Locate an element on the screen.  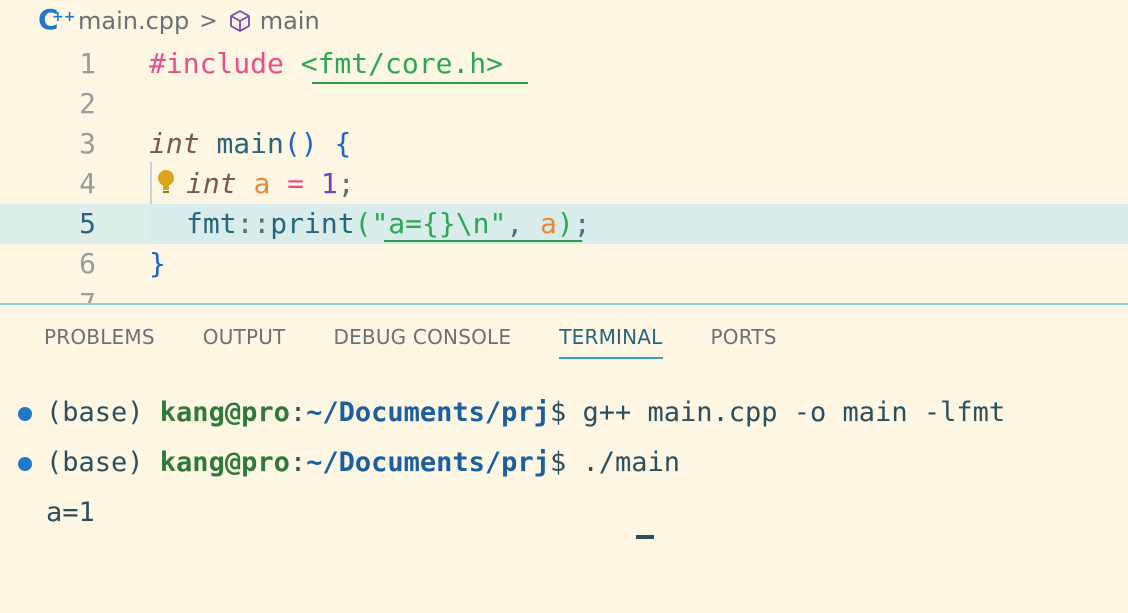
line-number: 7 is located at coordinates (87, 295).